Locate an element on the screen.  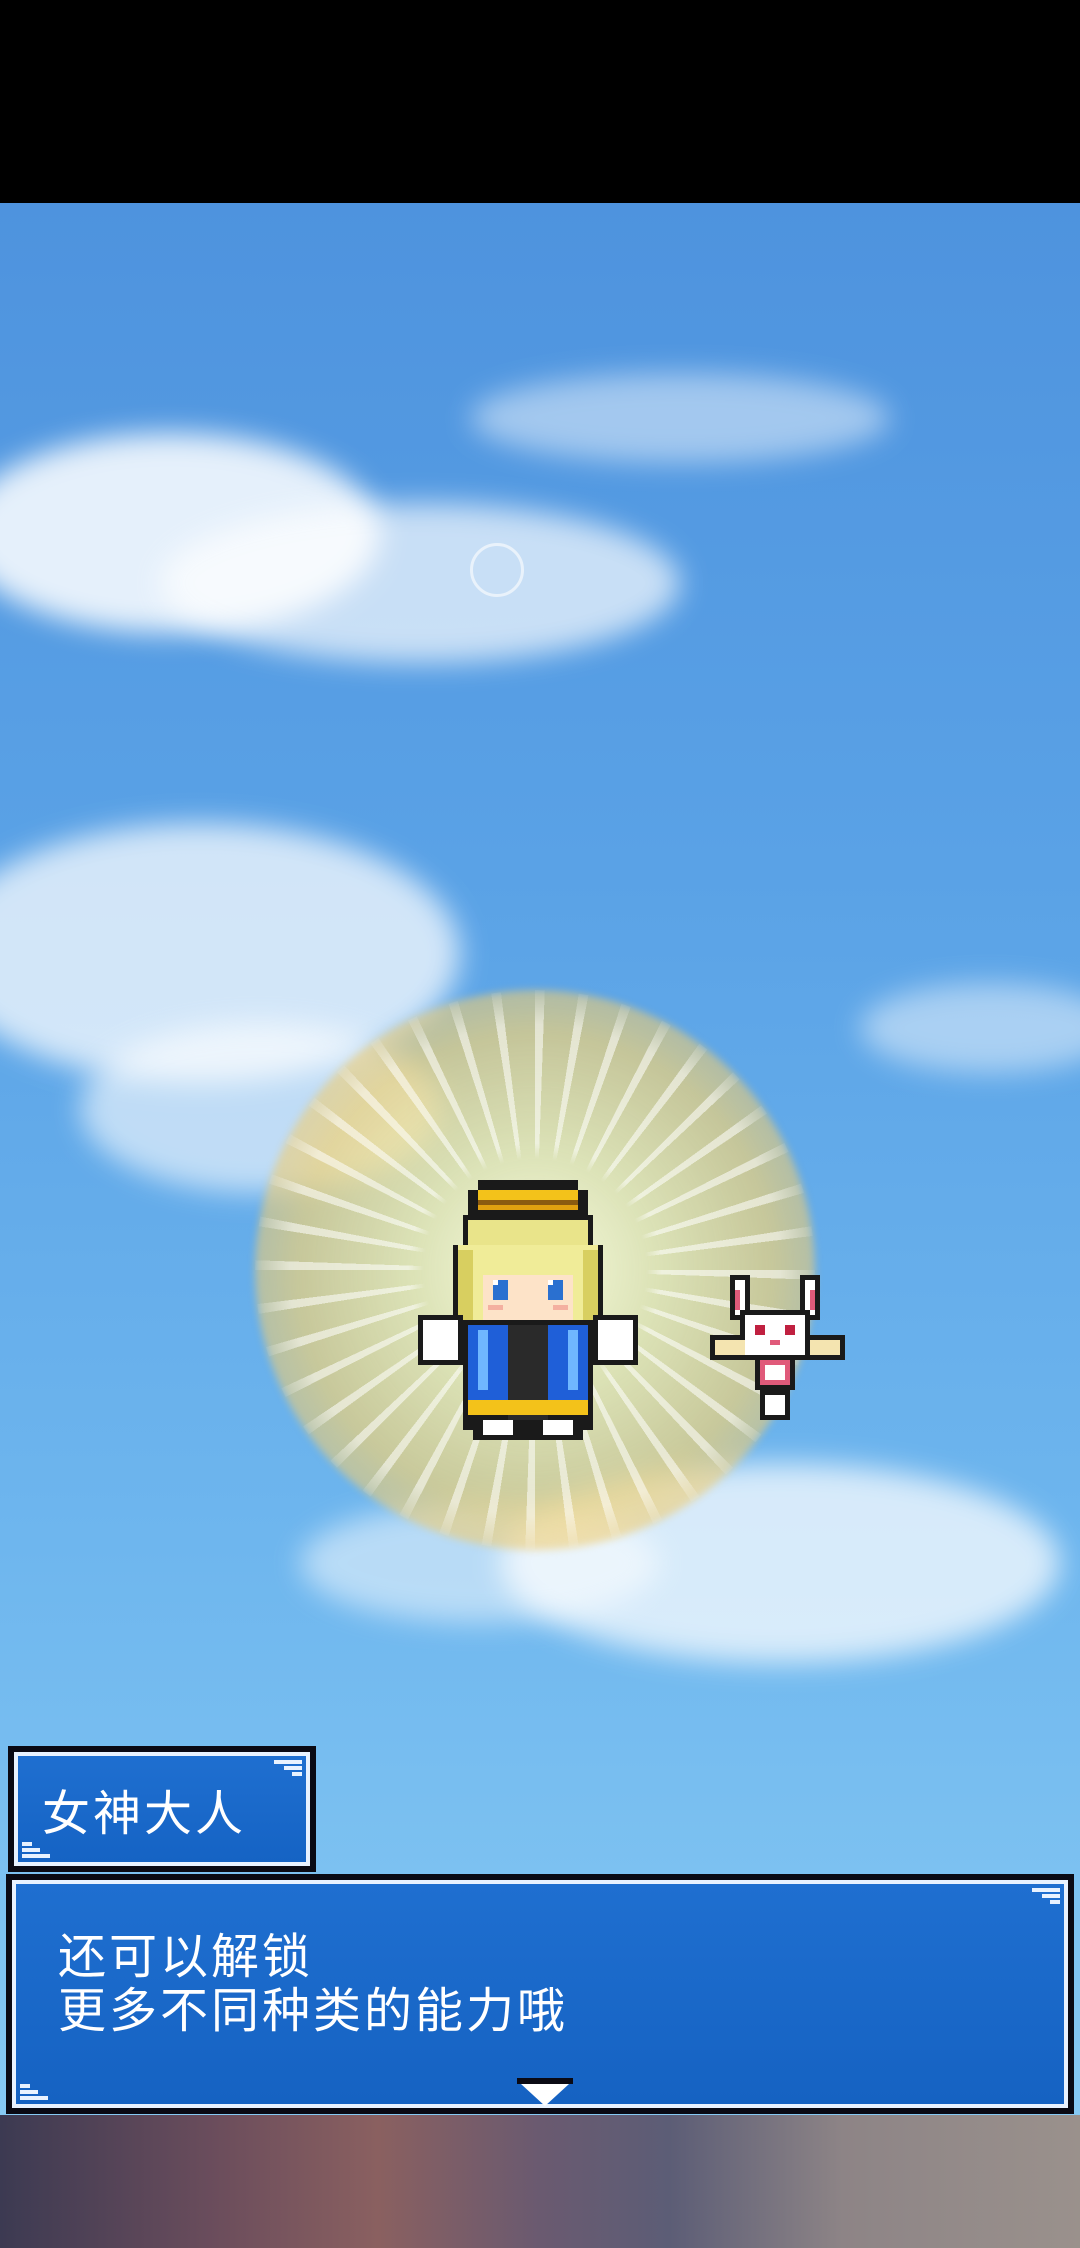
bunny-fairy-sprite is located at coordinates (777, 1350).